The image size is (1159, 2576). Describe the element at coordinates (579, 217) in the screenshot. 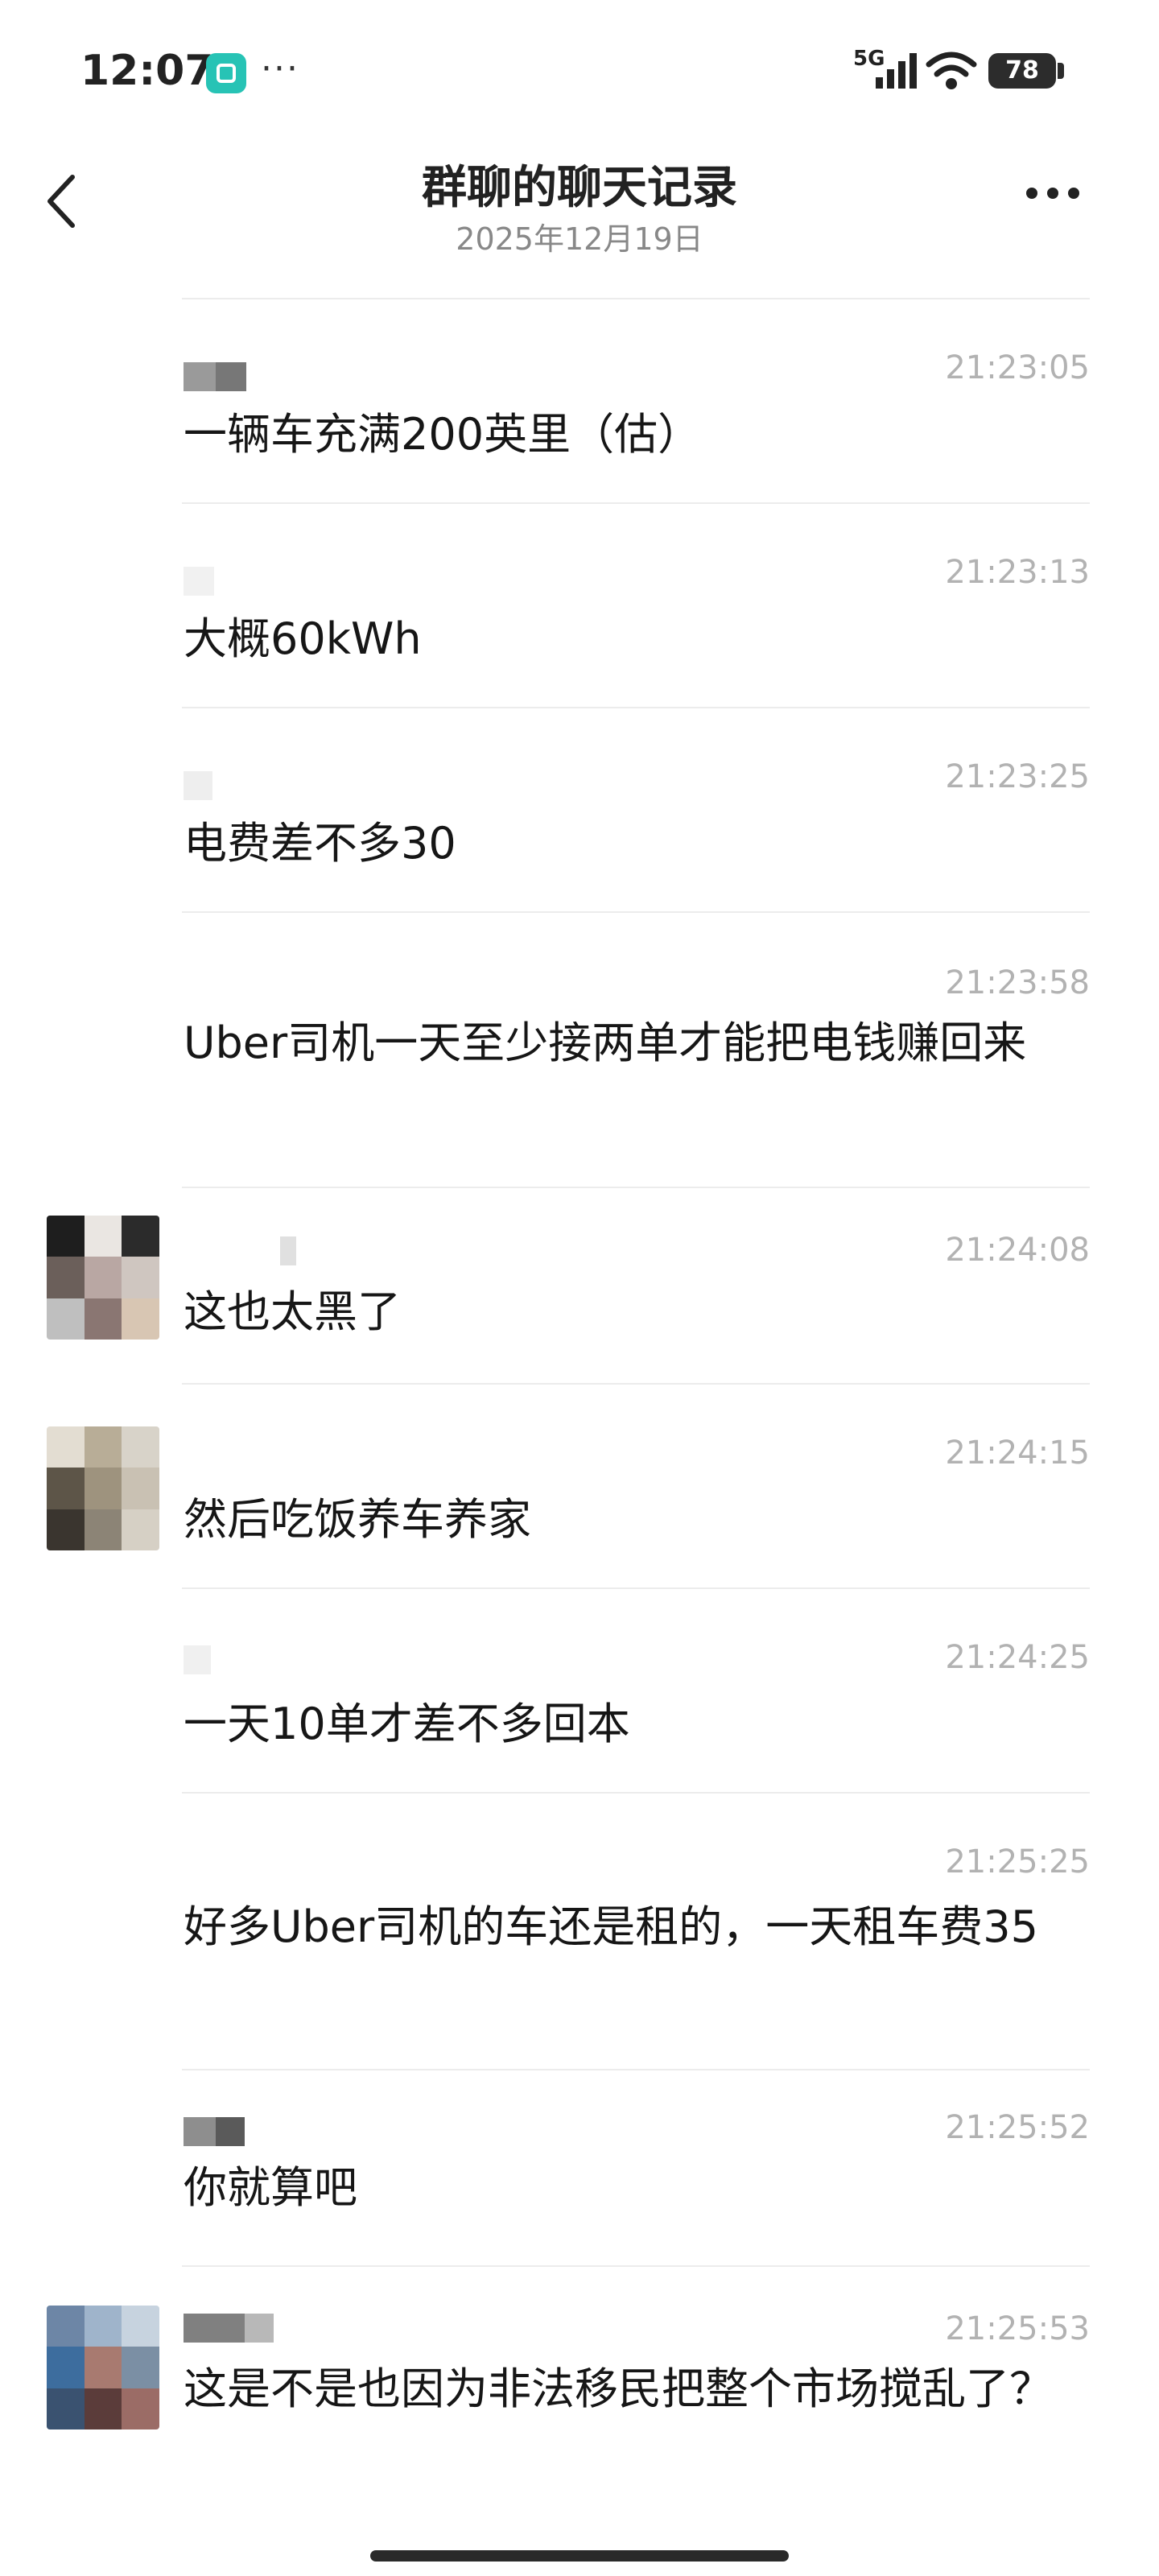

I see `header-bar: 群聊的聊天记录 2025年12月19日` at that location.